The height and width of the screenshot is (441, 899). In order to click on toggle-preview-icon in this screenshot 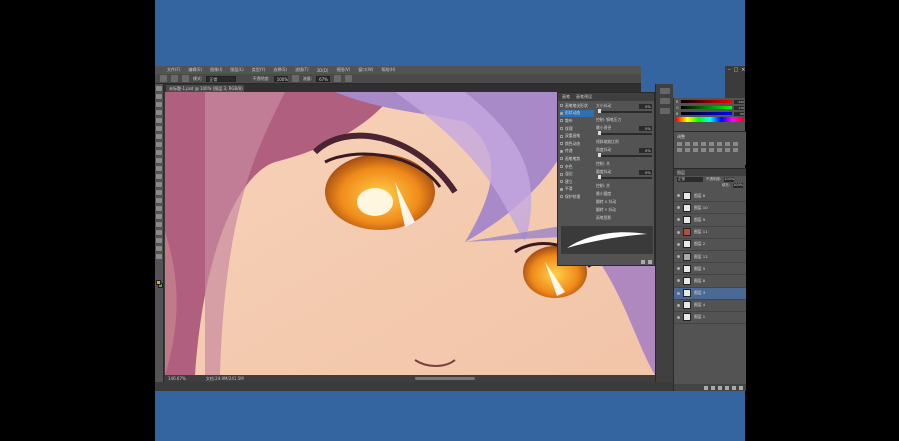, I will do `click(643, 261)`.